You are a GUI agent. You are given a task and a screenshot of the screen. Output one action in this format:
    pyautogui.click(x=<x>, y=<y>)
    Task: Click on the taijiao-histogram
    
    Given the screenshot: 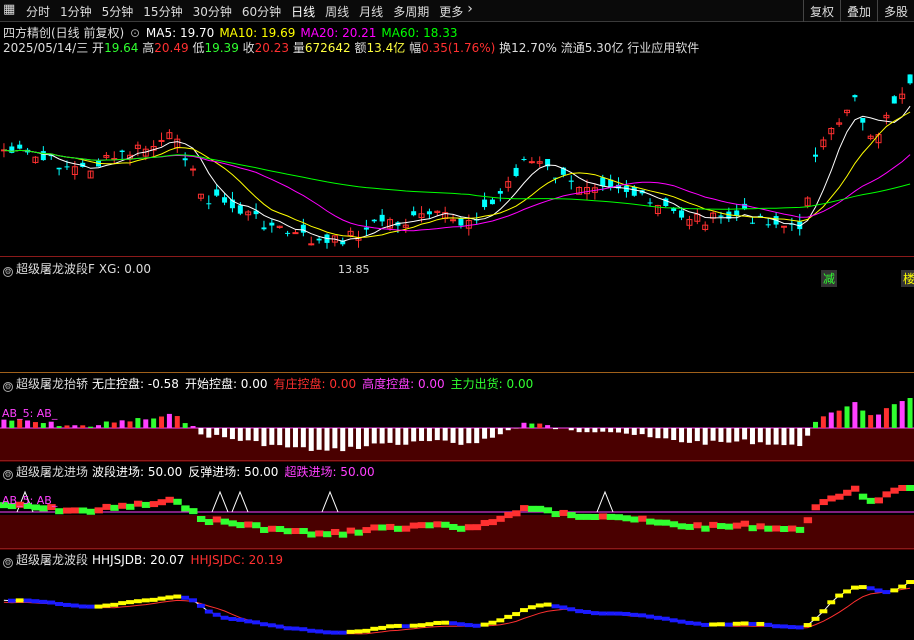 What is the action you would take?
    pyautogui.click(x=457, y=427)
    